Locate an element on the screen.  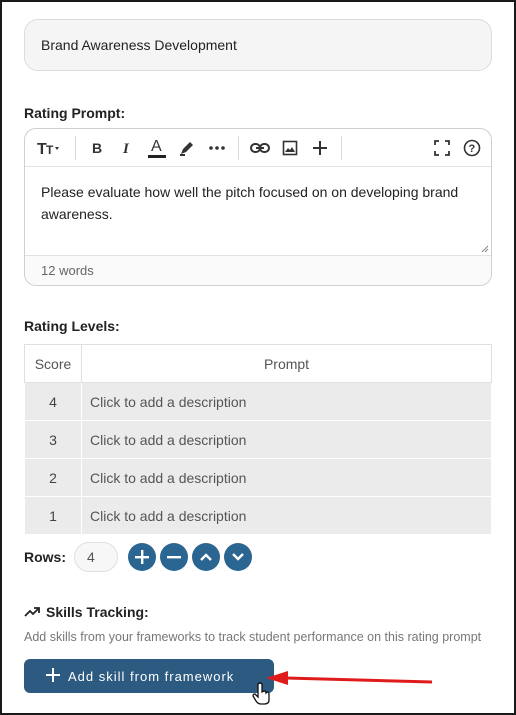
table-row: 1 Click to add a description is located at coordinates (258, 515).